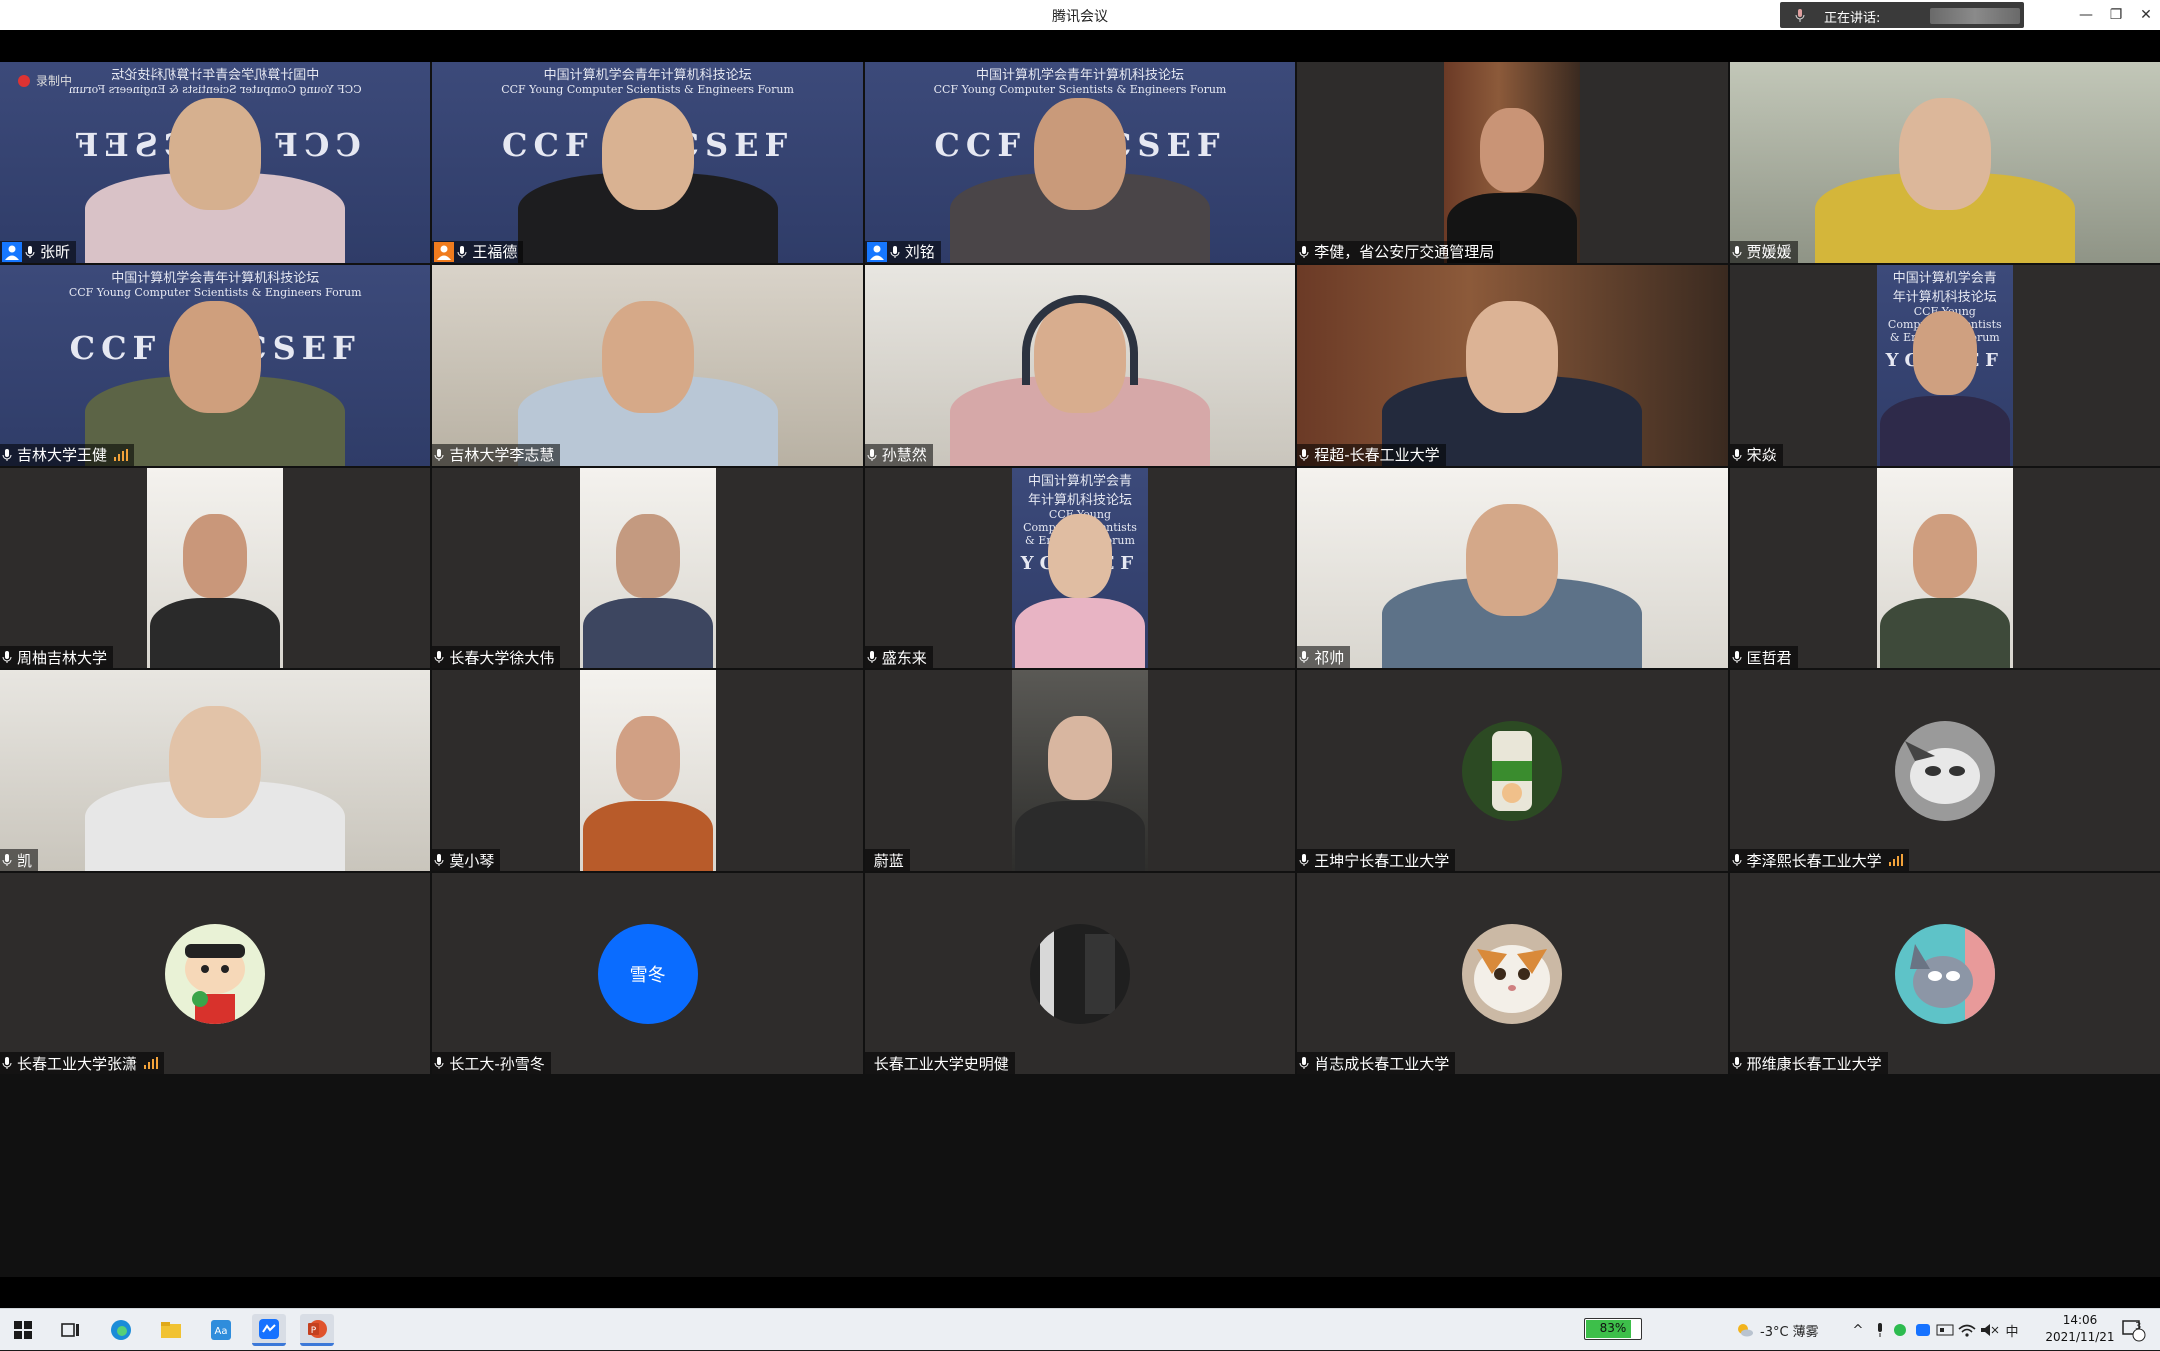 Image resolution: width=2160 pixels, height=1351 pixels. What do you see at coordinates (1080, 771) in the screenshot?
I see `participant-tile: 蔚蓝` at bounding box center [1080, 771].